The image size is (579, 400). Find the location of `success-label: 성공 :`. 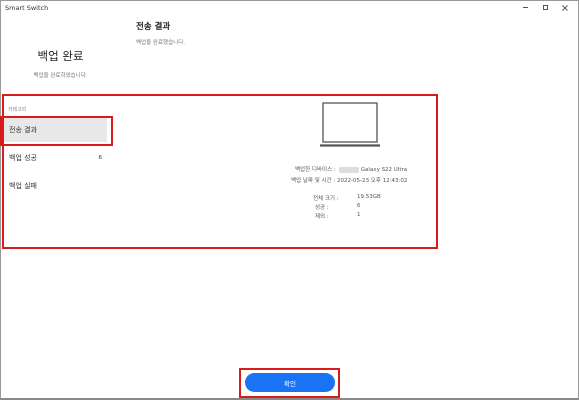

success-label: 성공 : is located at coordinates (322, 208).